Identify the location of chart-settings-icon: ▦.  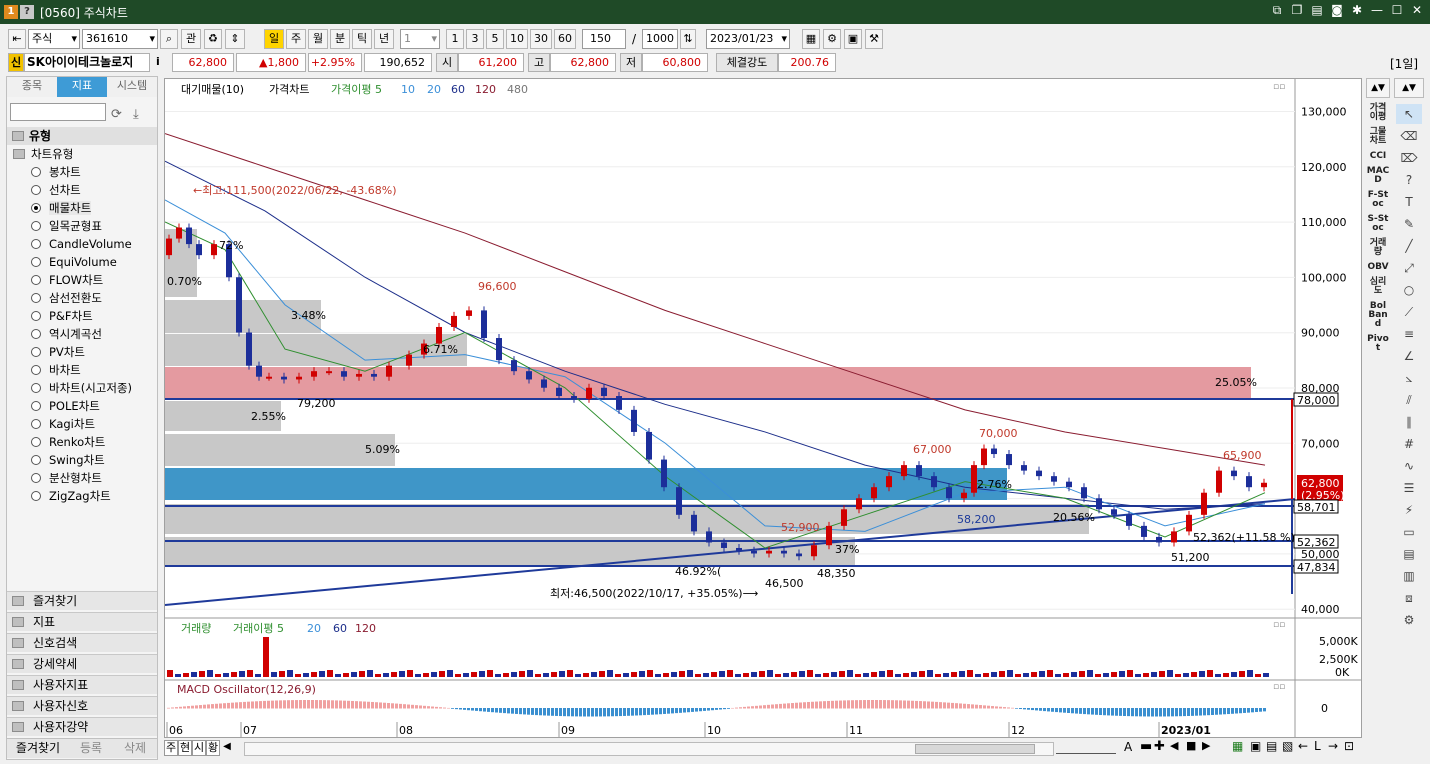
(811, 39).